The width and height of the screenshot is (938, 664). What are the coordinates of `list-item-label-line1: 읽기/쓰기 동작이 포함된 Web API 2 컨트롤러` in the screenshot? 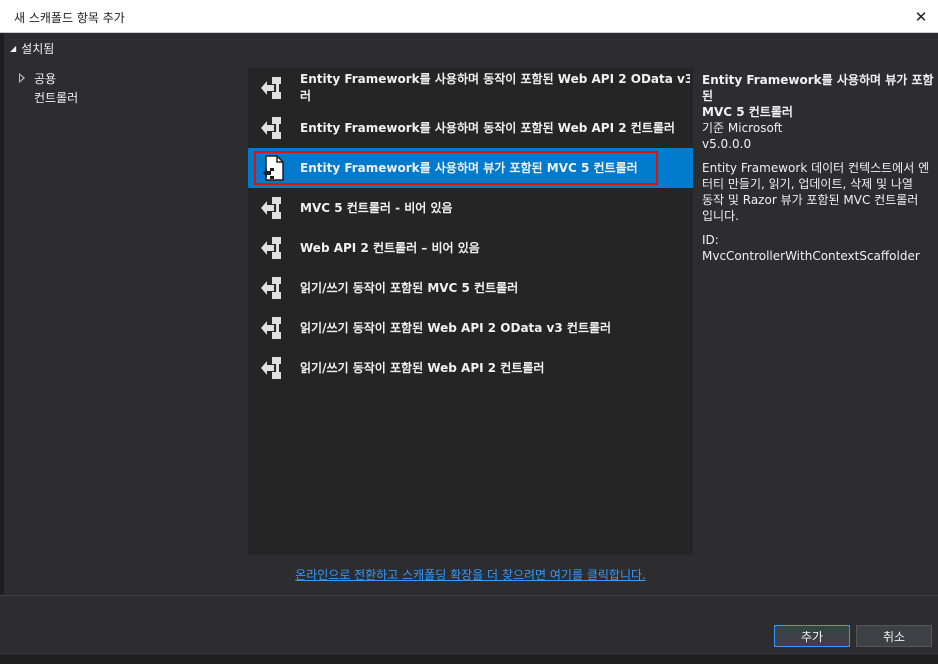 It's located at (422, 367).